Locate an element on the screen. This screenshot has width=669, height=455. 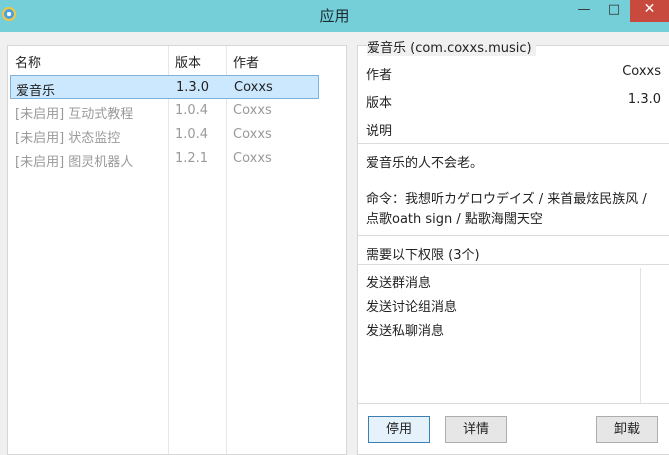
list-item: [未启用] 图灵机器人 1.2.1 Coxxs is located at coordinates (177, 159).